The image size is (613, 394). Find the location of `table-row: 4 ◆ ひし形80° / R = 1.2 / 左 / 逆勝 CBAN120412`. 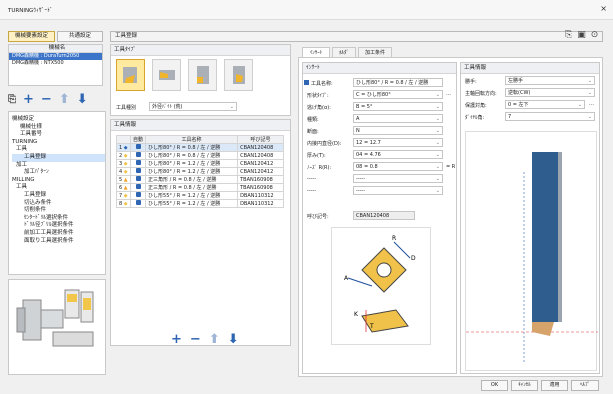

table-row: 4 ◆ ひし形80° / R = 1.2 / 左 / 逆勝 CBAN120412 is located at coordinates (200, 171).